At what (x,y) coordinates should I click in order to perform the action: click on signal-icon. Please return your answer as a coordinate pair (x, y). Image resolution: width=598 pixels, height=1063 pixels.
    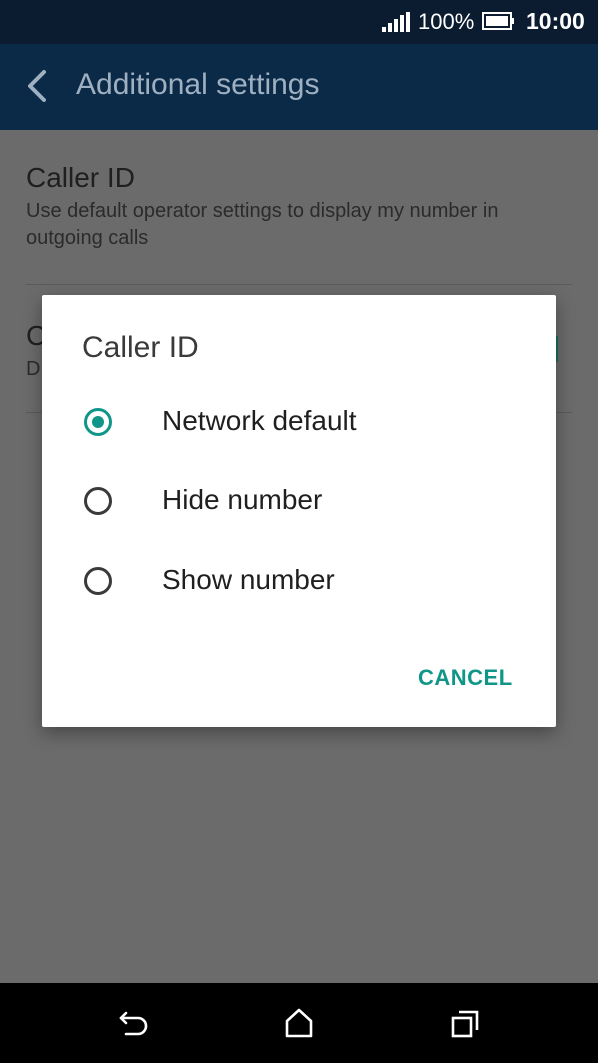
    Looking at the image, I should click on (396, 22).